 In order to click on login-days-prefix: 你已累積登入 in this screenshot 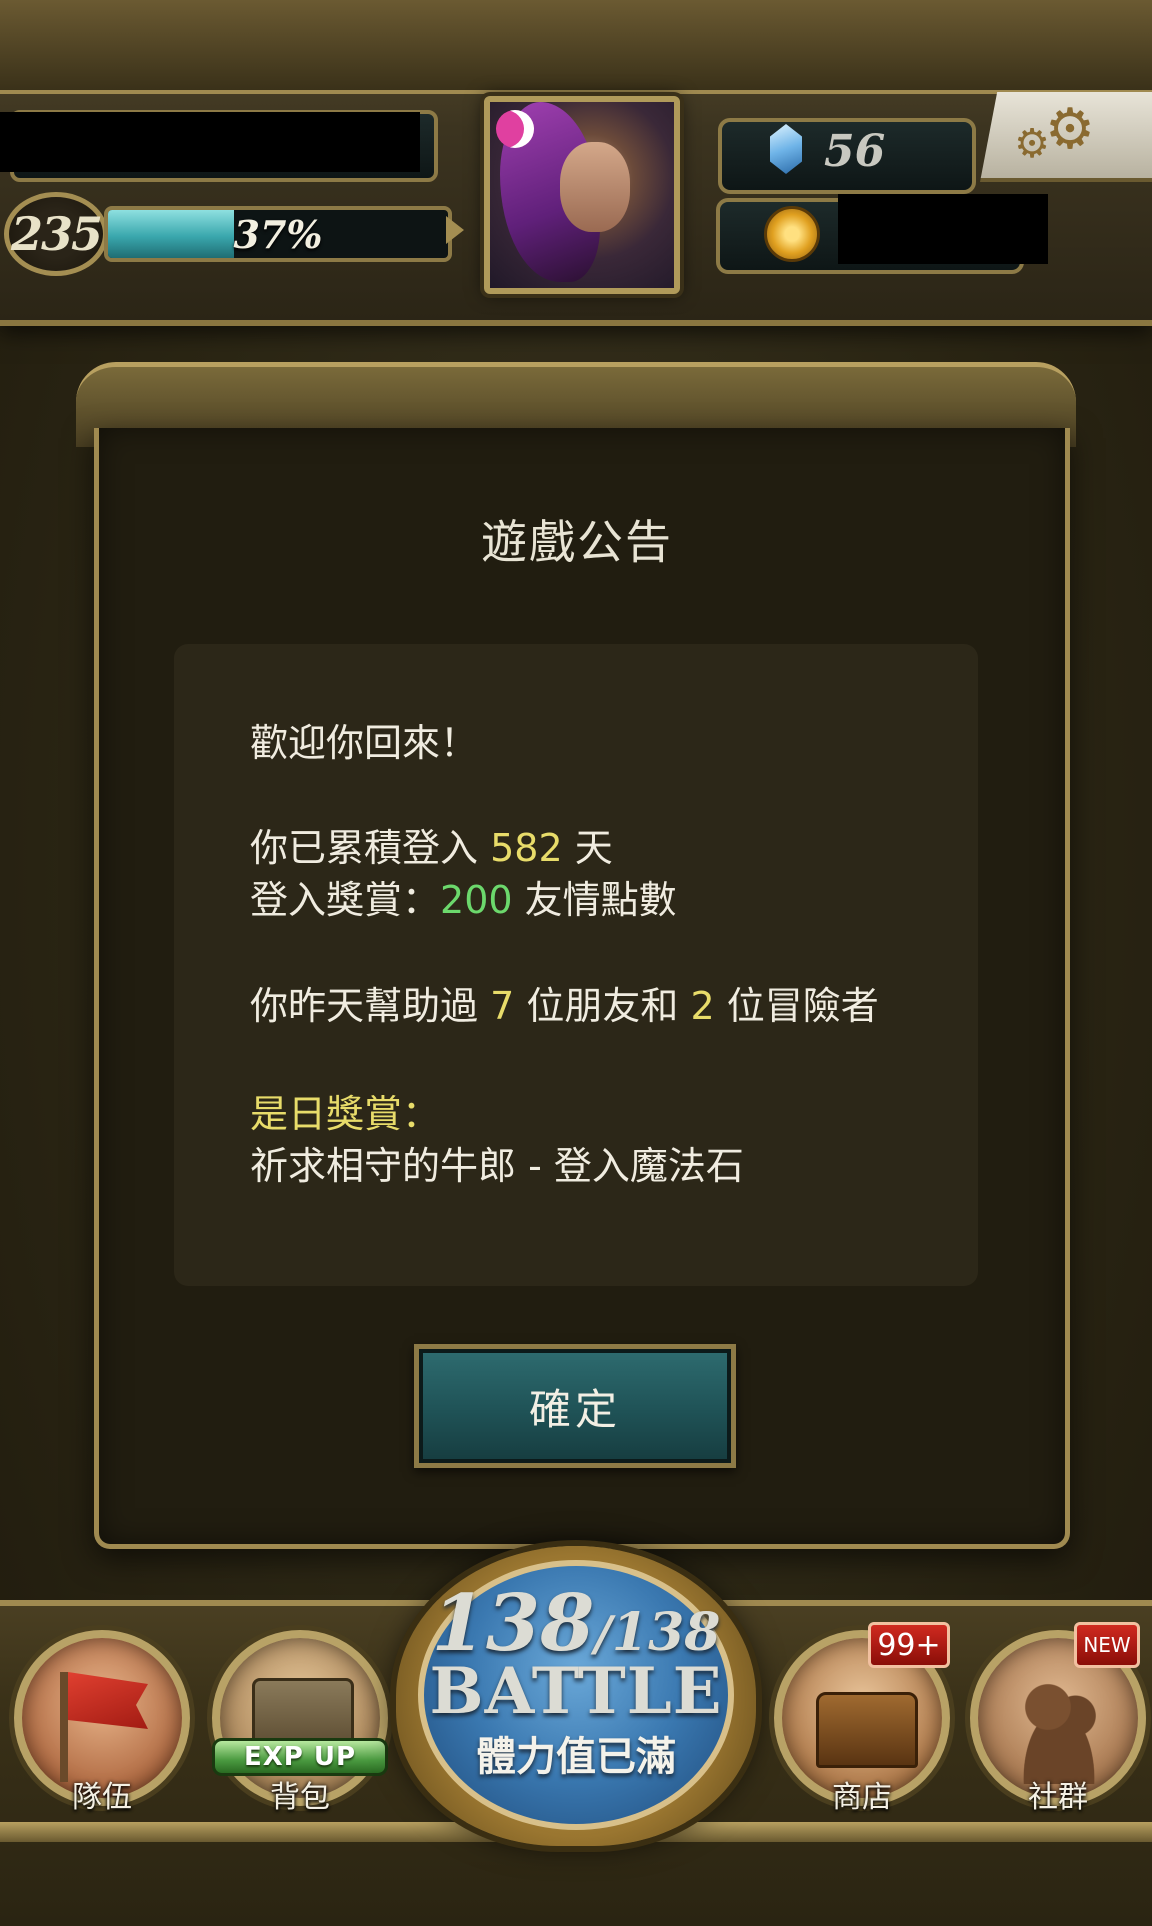, I will do `click(370, 848)`.